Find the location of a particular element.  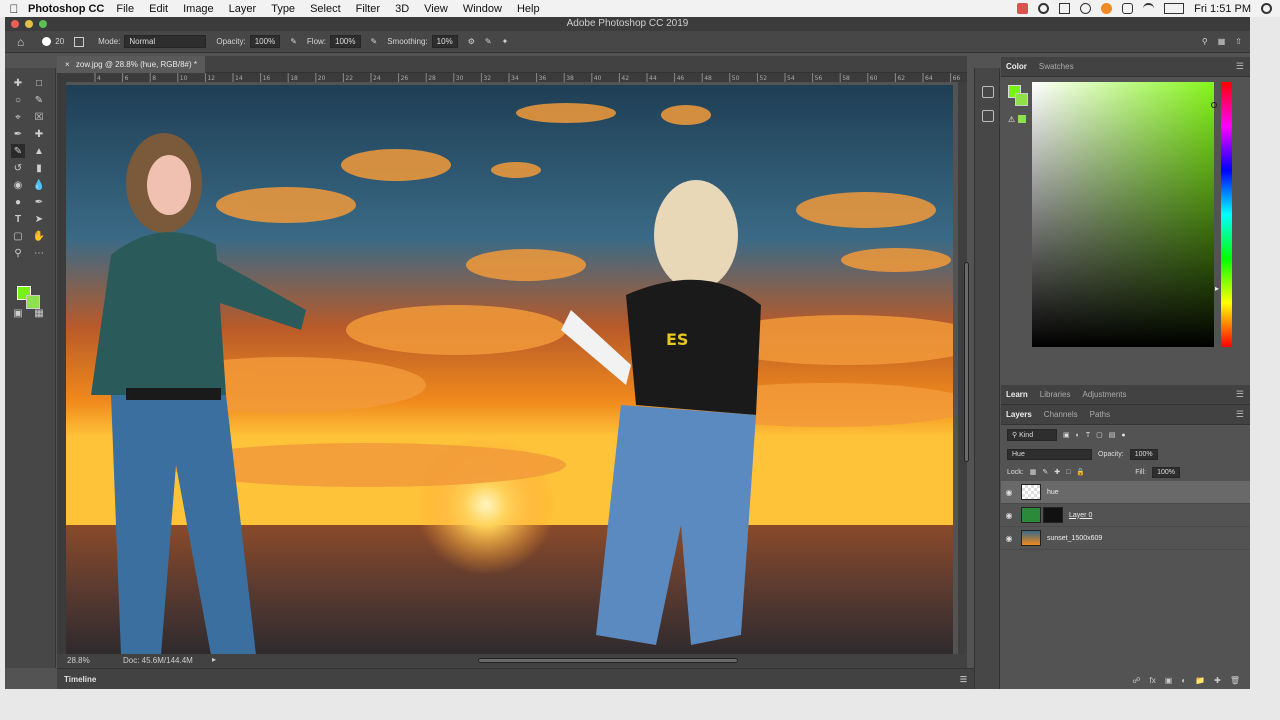

home-icon: ⌂ is located at coordinates (20, 42).